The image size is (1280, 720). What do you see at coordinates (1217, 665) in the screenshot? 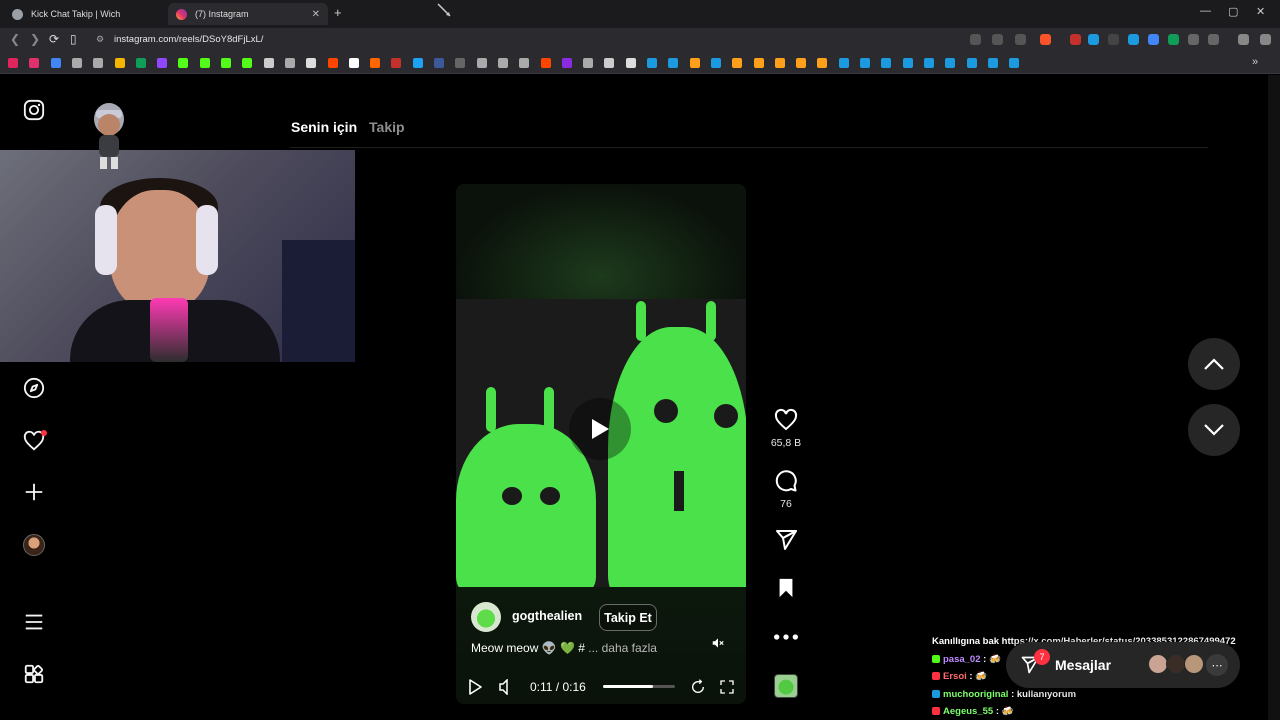
I see `more-icon: ⋯` at bounding box center [1217, 665].